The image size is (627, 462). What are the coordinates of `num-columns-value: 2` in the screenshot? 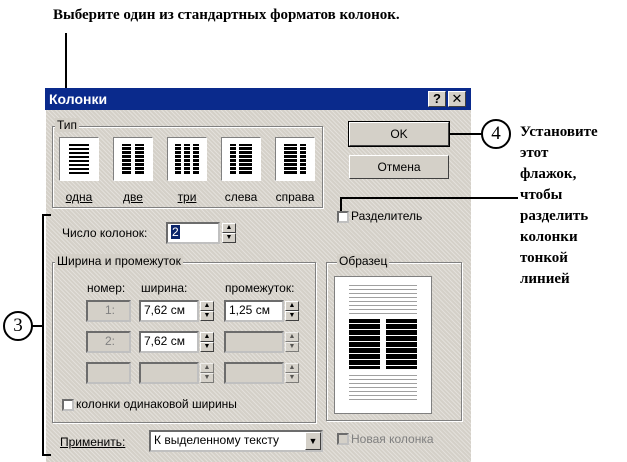 It's located at (175, 232).